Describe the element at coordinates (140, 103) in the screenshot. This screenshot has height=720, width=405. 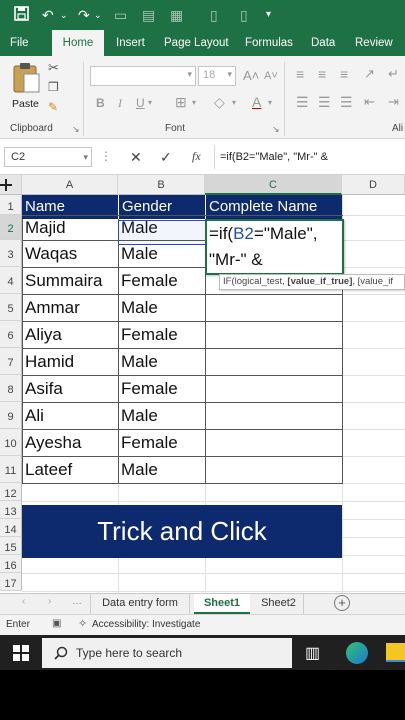
I see `underline-button: U` at that location.